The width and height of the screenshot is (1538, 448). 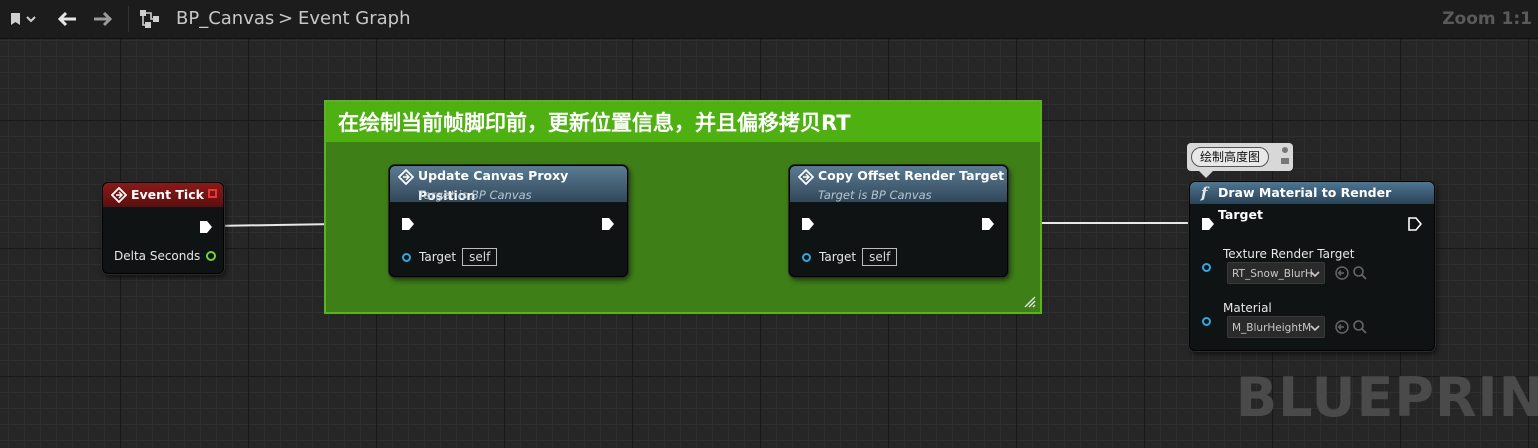 What do you see at coordinates (1487, 19) in the screenshot?
I see `zoom-level: Zoom 1:1` at bounding box center [1487, 19].